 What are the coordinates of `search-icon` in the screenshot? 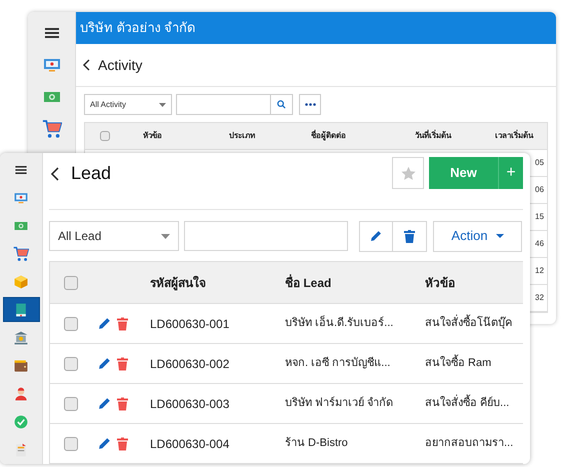 It's located at (281, 104).